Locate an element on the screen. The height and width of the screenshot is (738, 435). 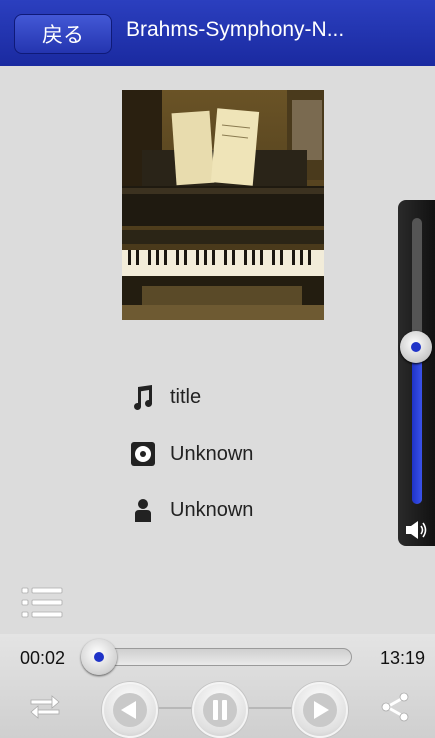
list-icon is located at coordinates (42, 602).